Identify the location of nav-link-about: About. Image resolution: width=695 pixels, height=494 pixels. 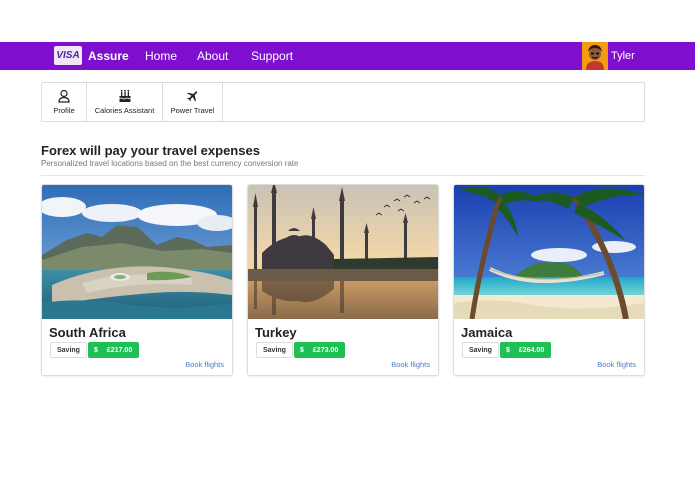
(212, 56).